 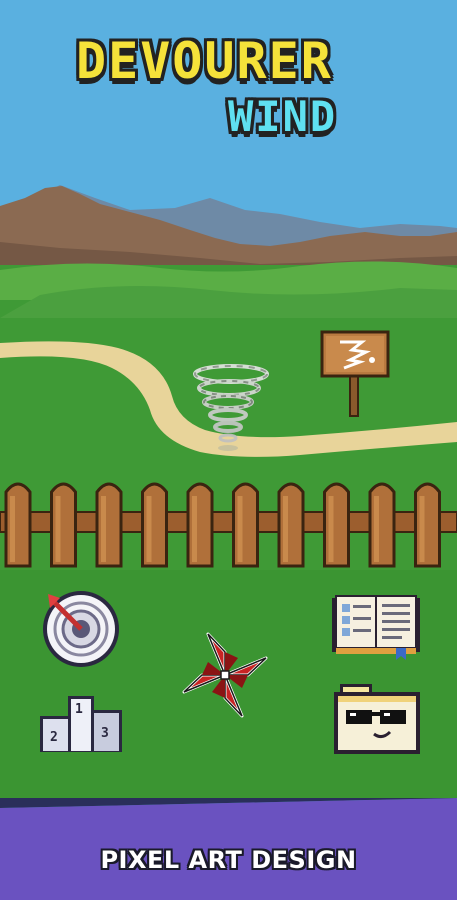 I want to click on game-title-line2: WIND, so click(x=283, y=116).